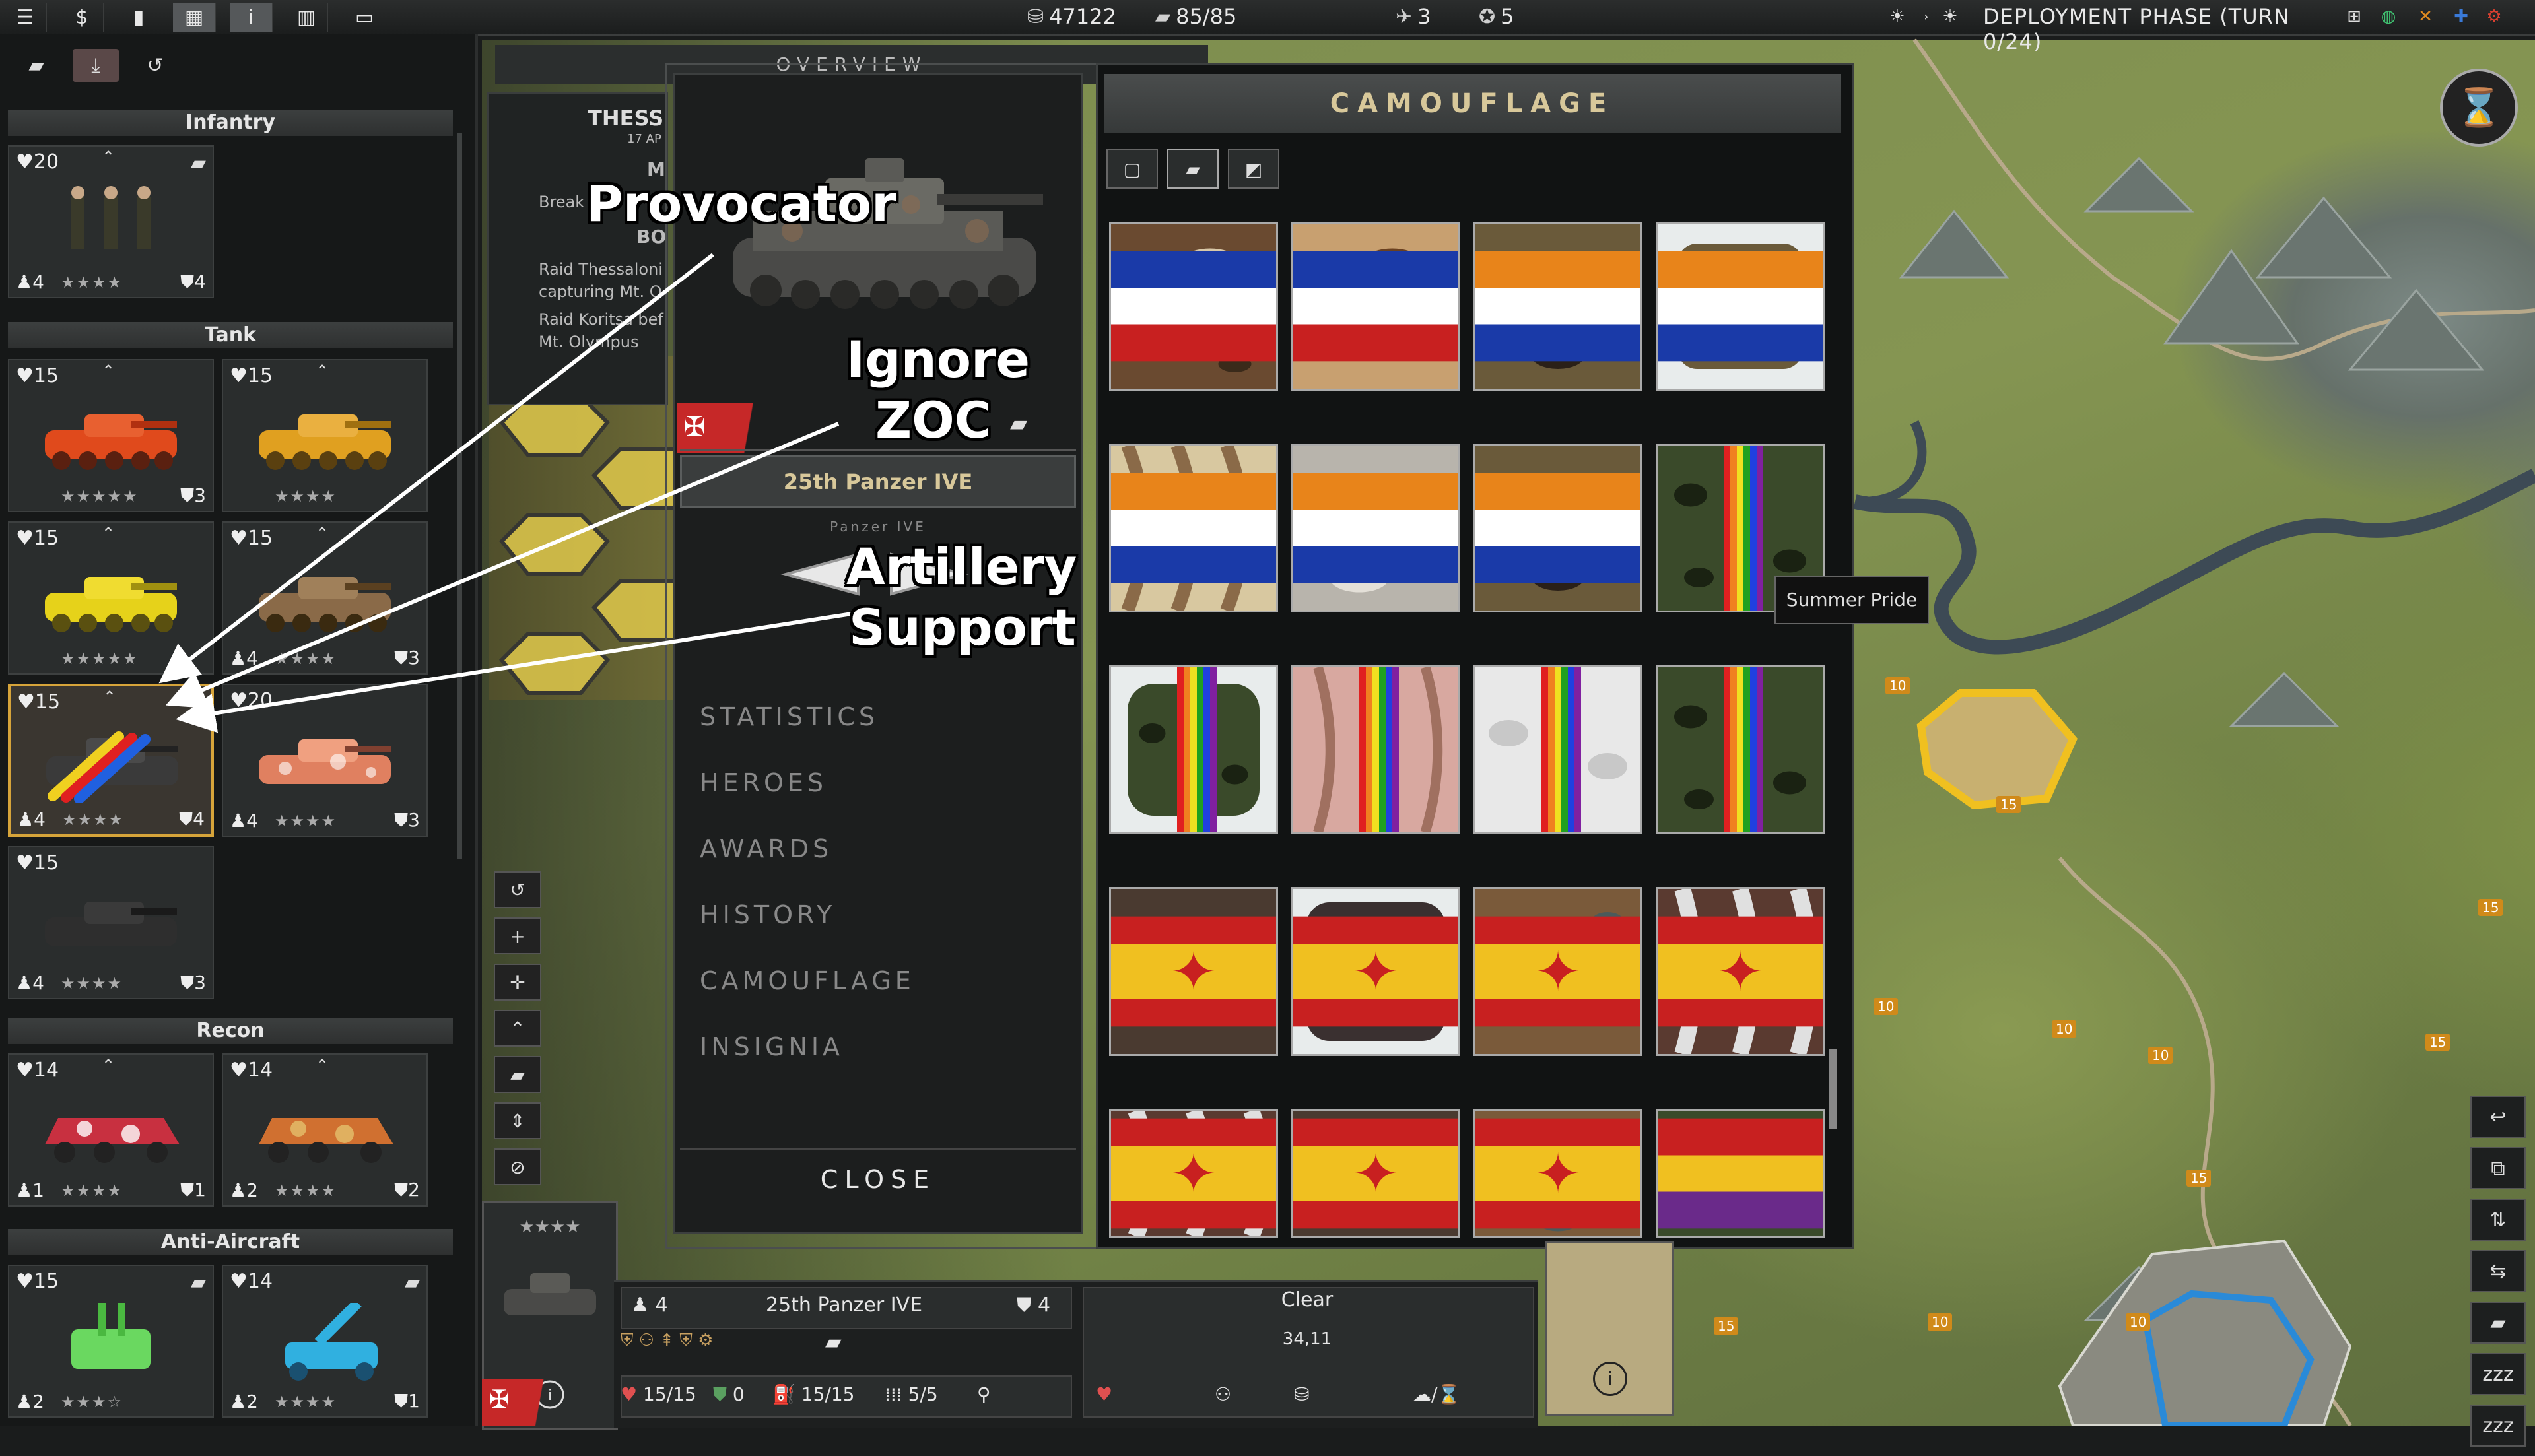  What do you see at coordinates (2498, 1117) in the screenshot?
I see `back-icon: ↩` at bounding box center [2498, 1117].